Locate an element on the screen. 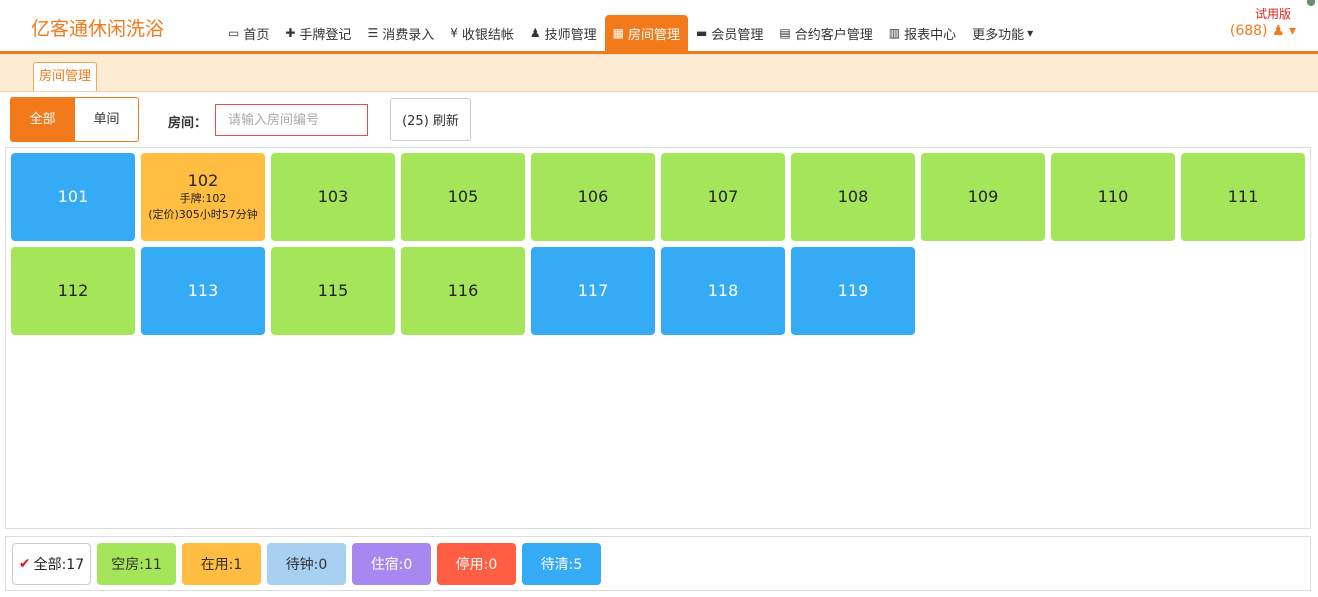  nav-item-3: ¥ 收银结帐 is located at coordinates (482, 33).